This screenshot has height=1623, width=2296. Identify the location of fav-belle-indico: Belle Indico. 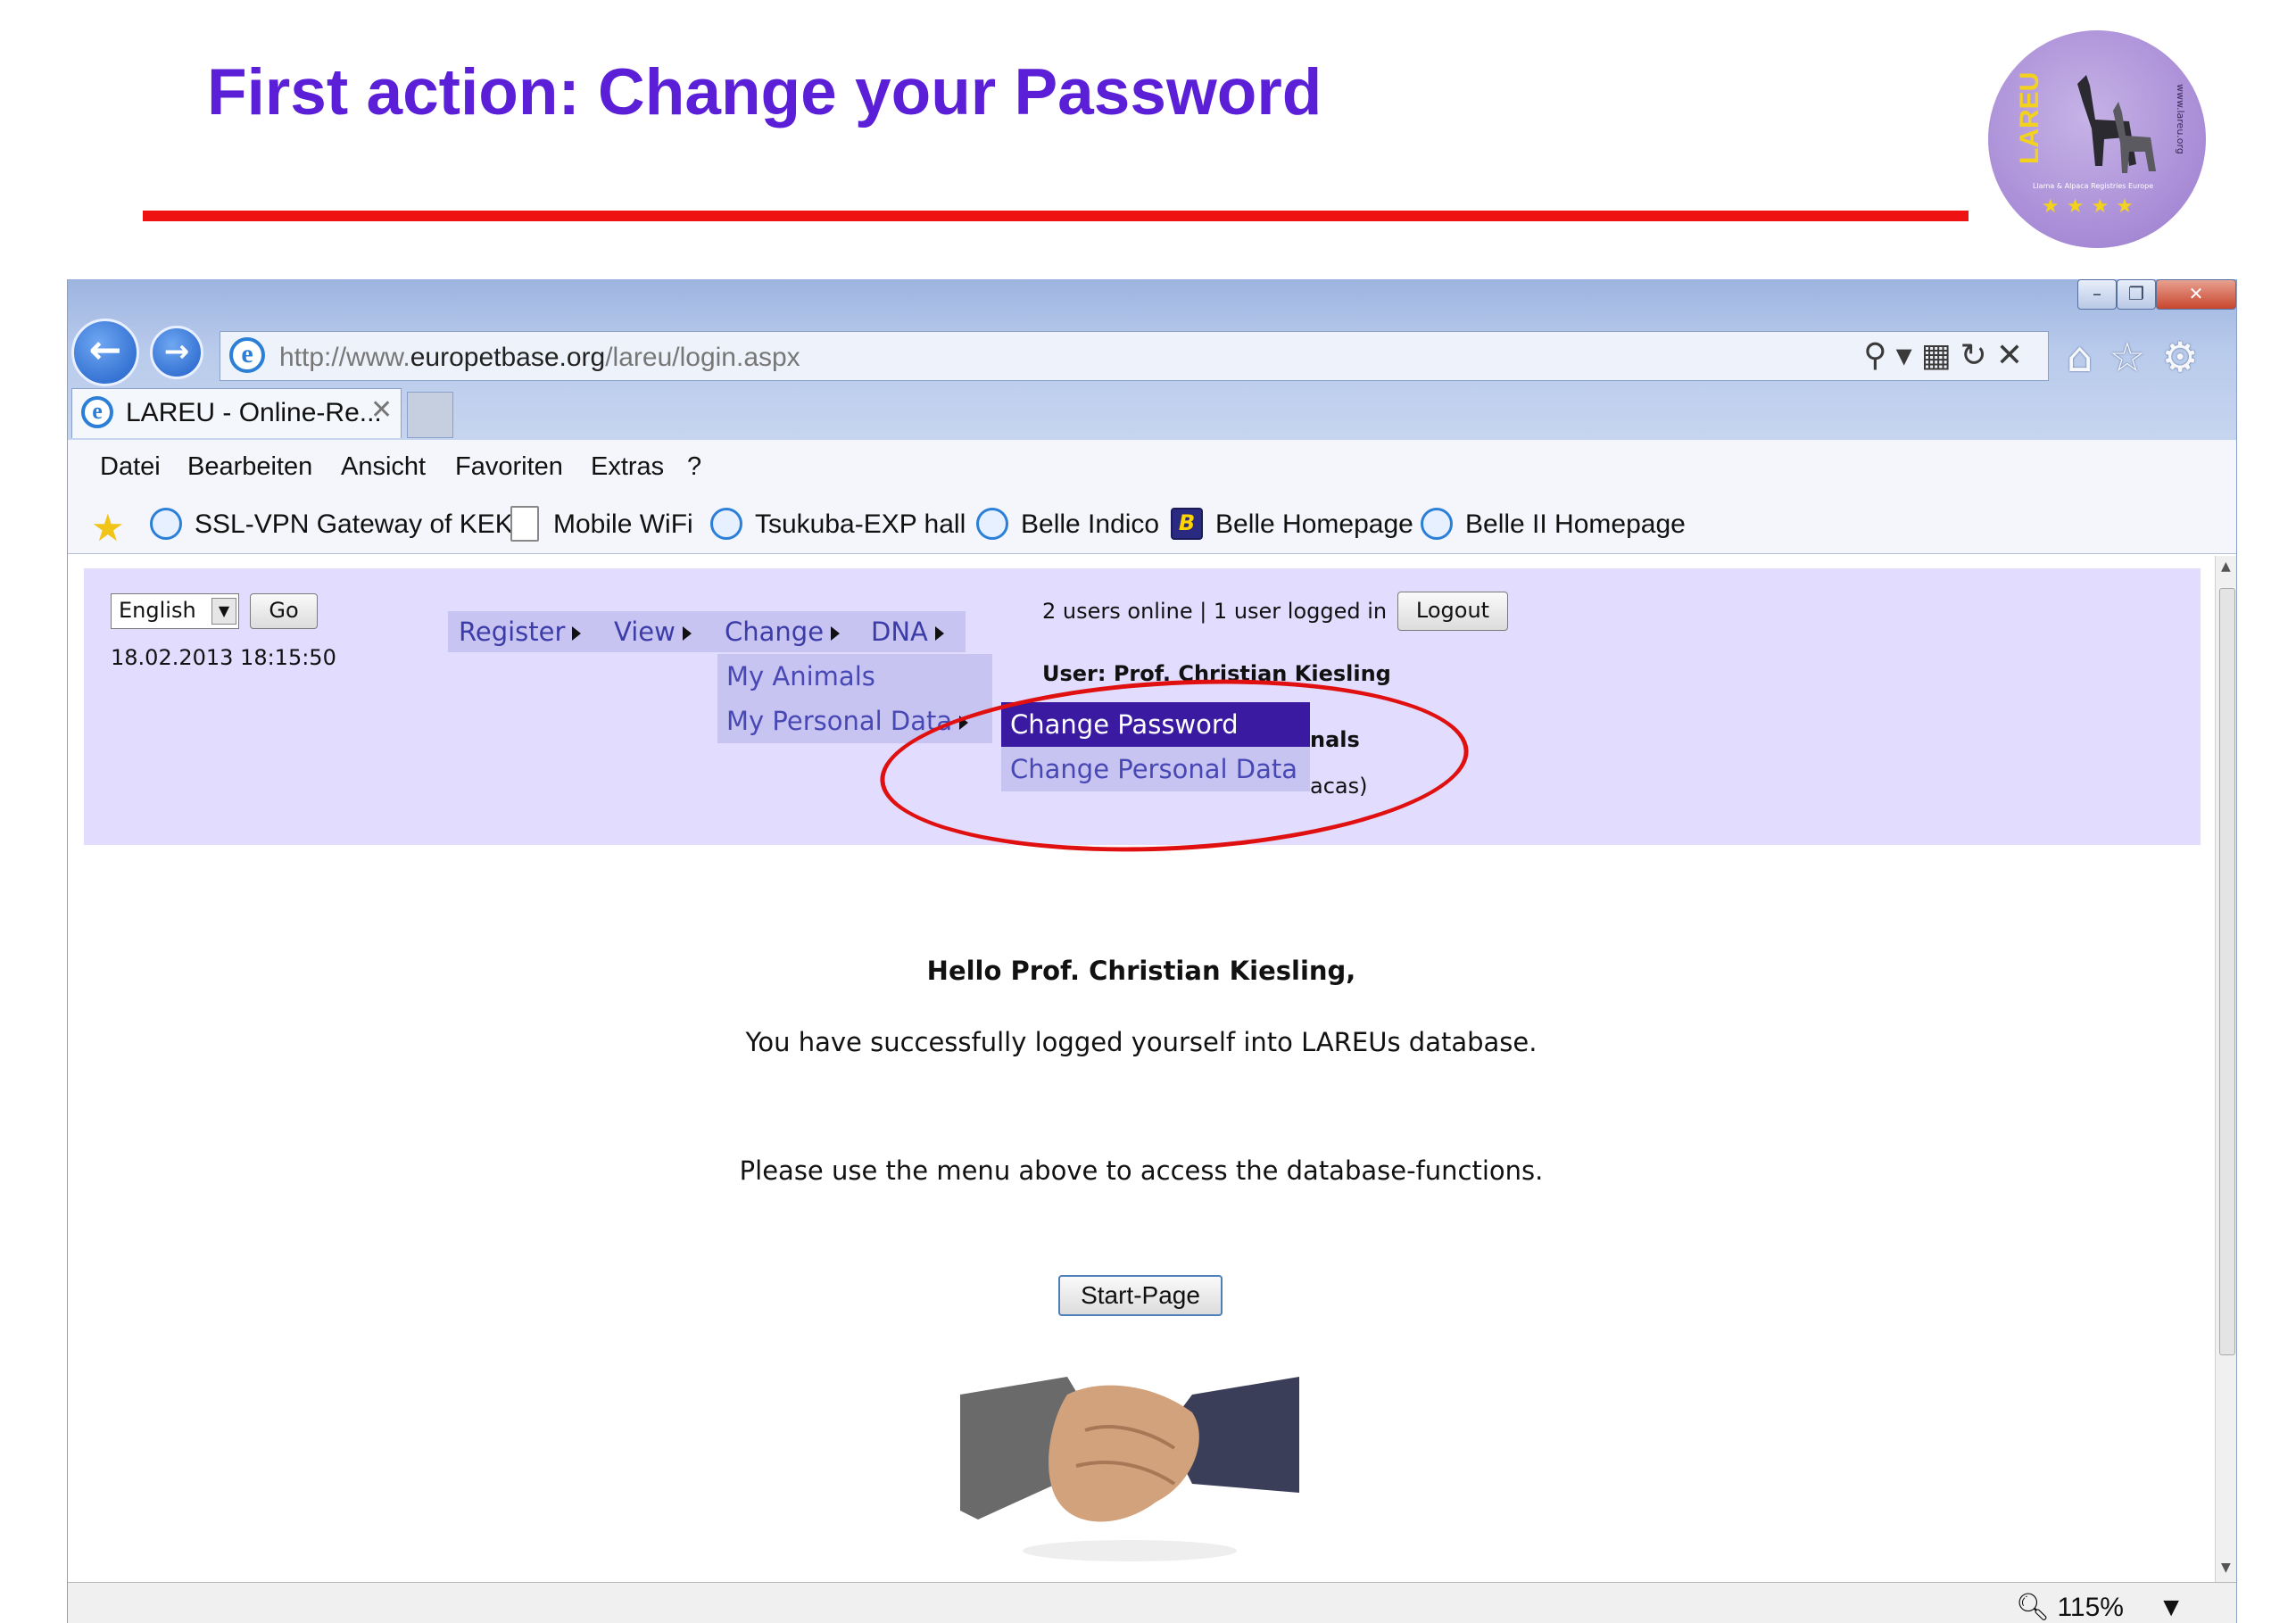
(1090, 524).